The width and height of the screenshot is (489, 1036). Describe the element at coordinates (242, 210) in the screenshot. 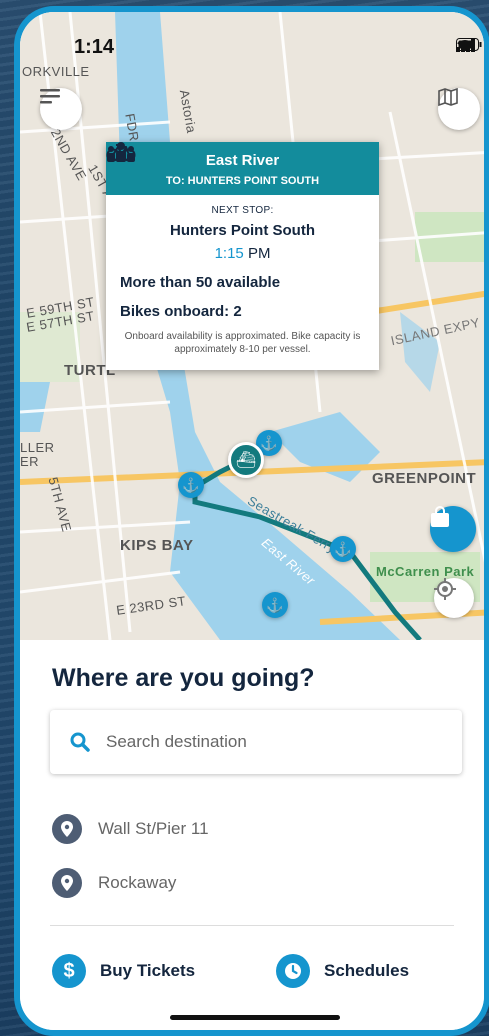

I see `next-stop-label: NEXT STOP:` at that location.